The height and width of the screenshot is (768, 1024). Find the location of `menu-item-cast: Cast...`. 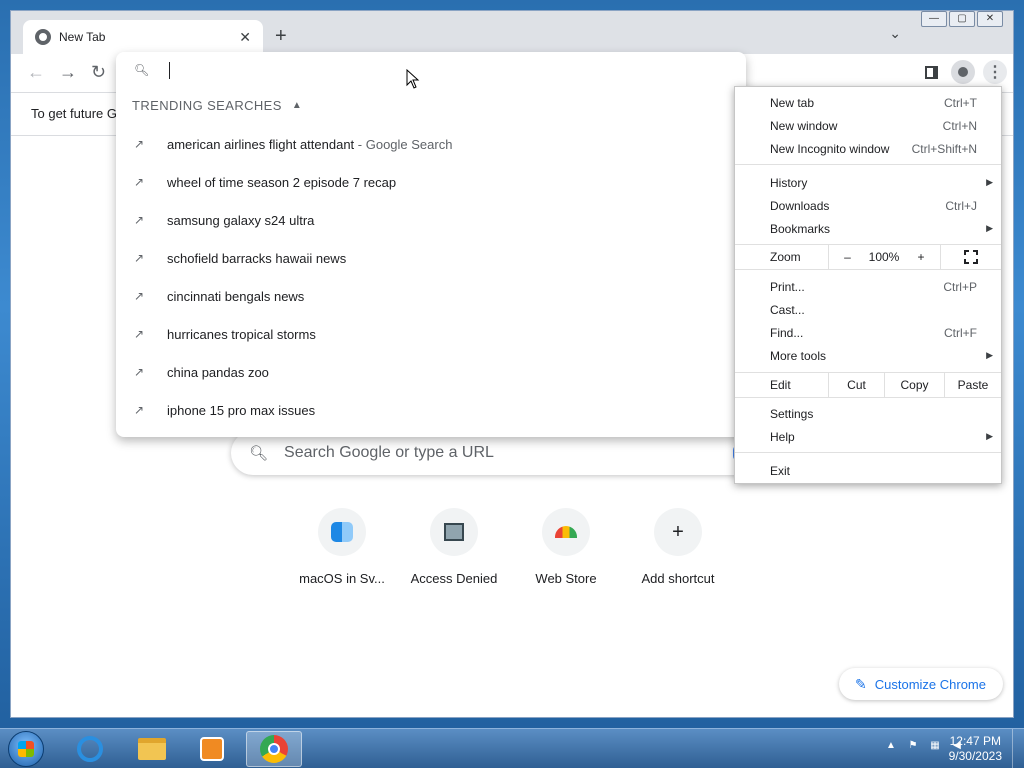

menu-item-cast: Cast... is located at coordinates (868, 309).